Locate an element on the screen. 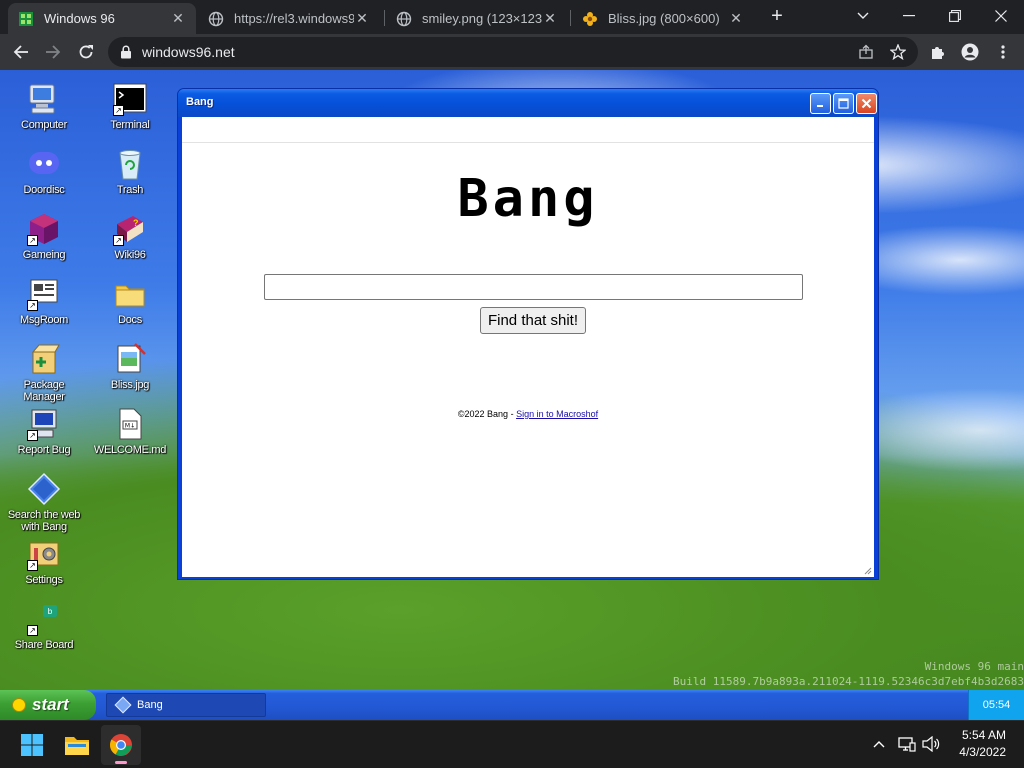 Image resolution: width=1024 pixels, height=768 pixels. desktop-icon-trash: Trash is located at coordinates (130, 171).